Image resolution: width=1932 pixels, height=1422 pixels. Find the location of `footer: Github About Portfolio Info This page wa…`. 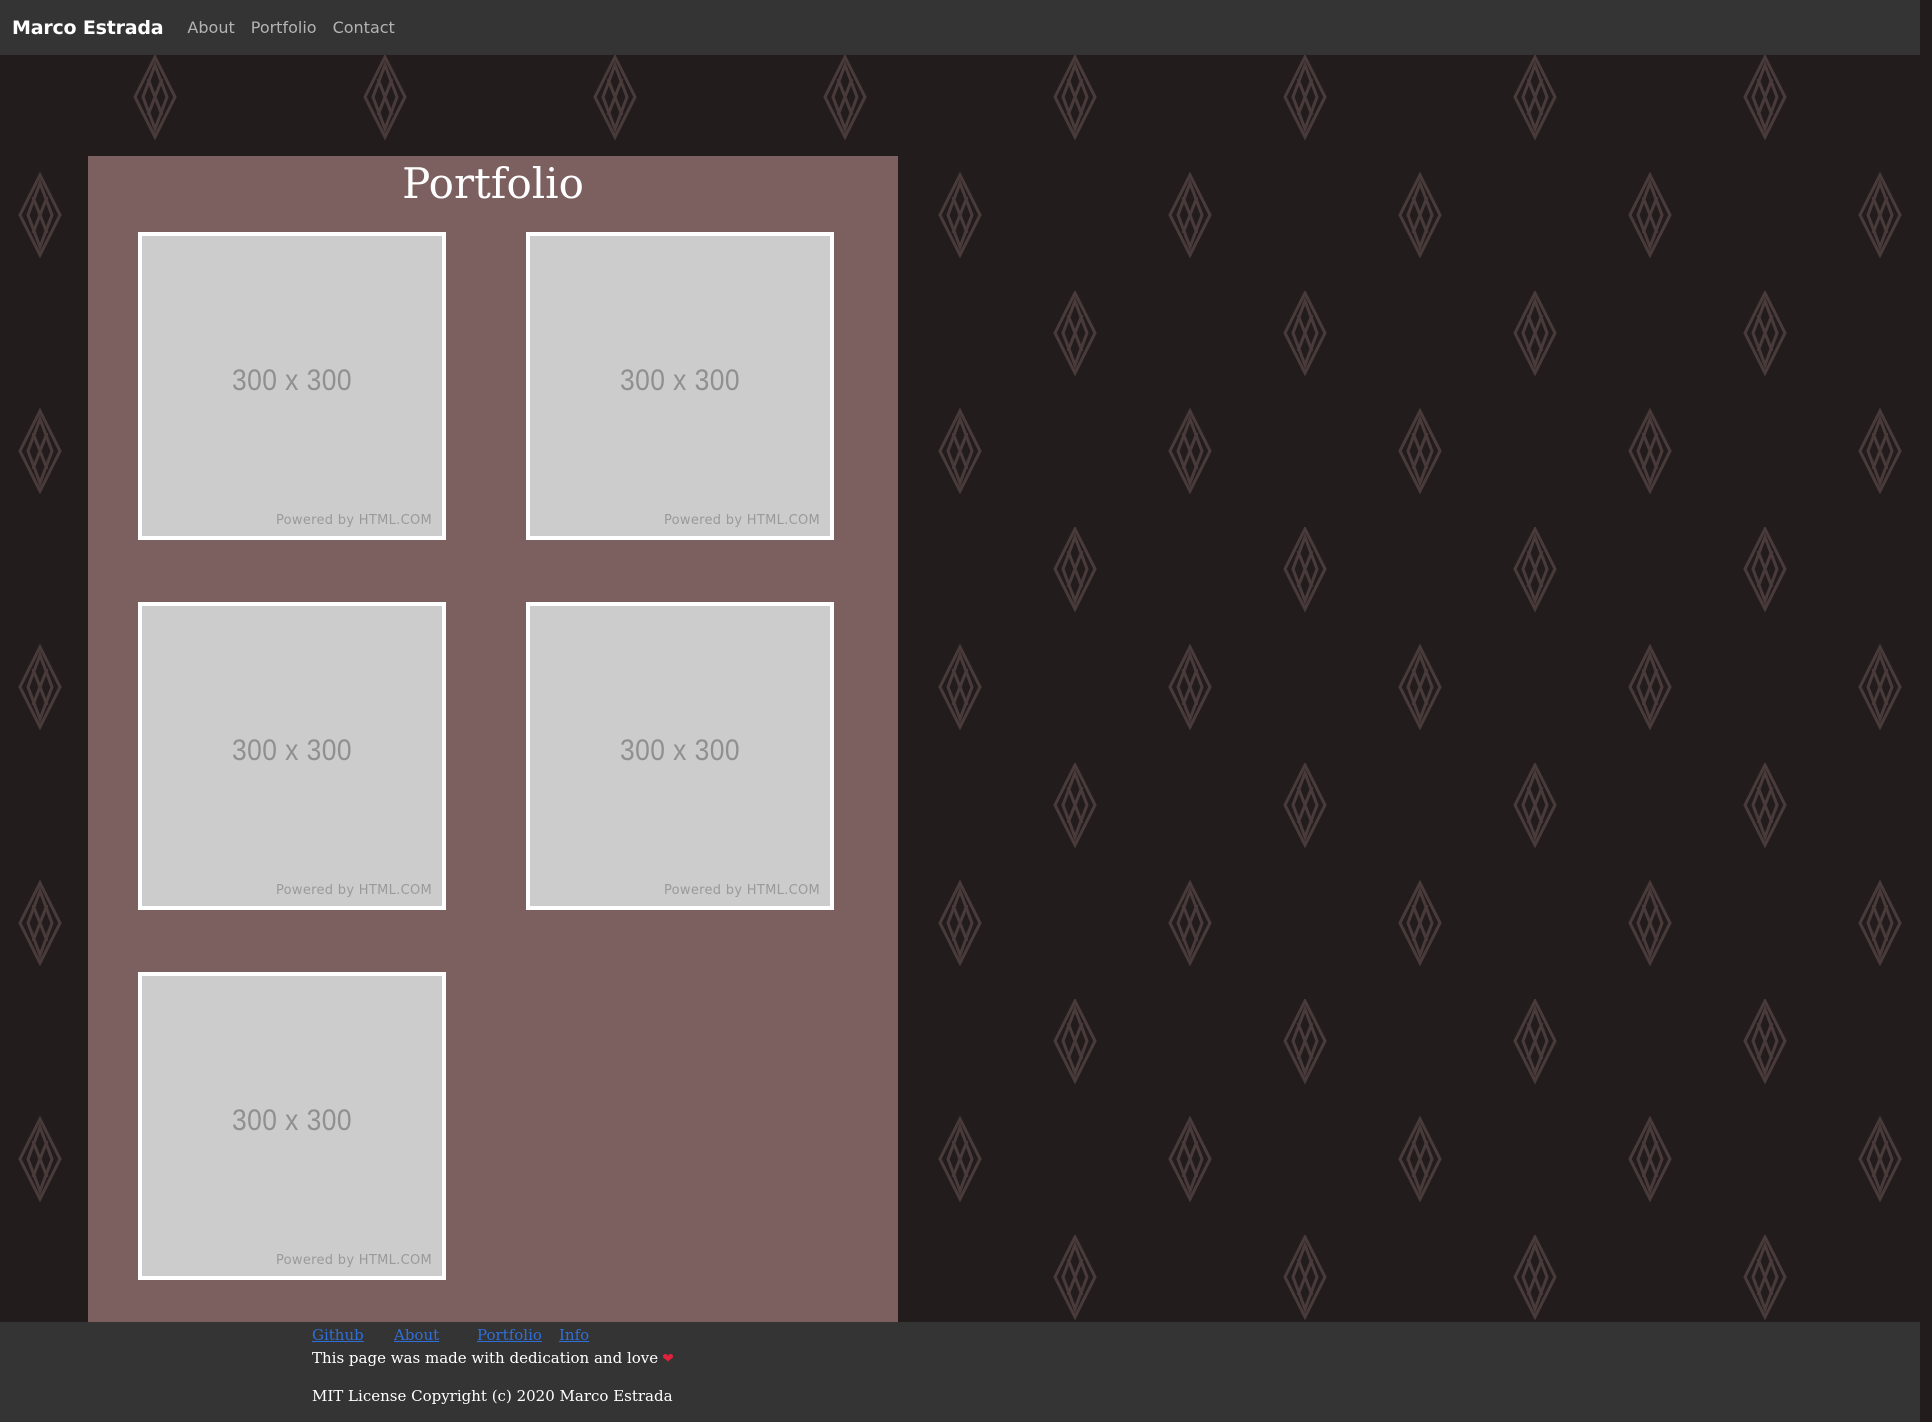

footer: Github About Portfolio Info This page wa… is located at coordinates (960, 1372).